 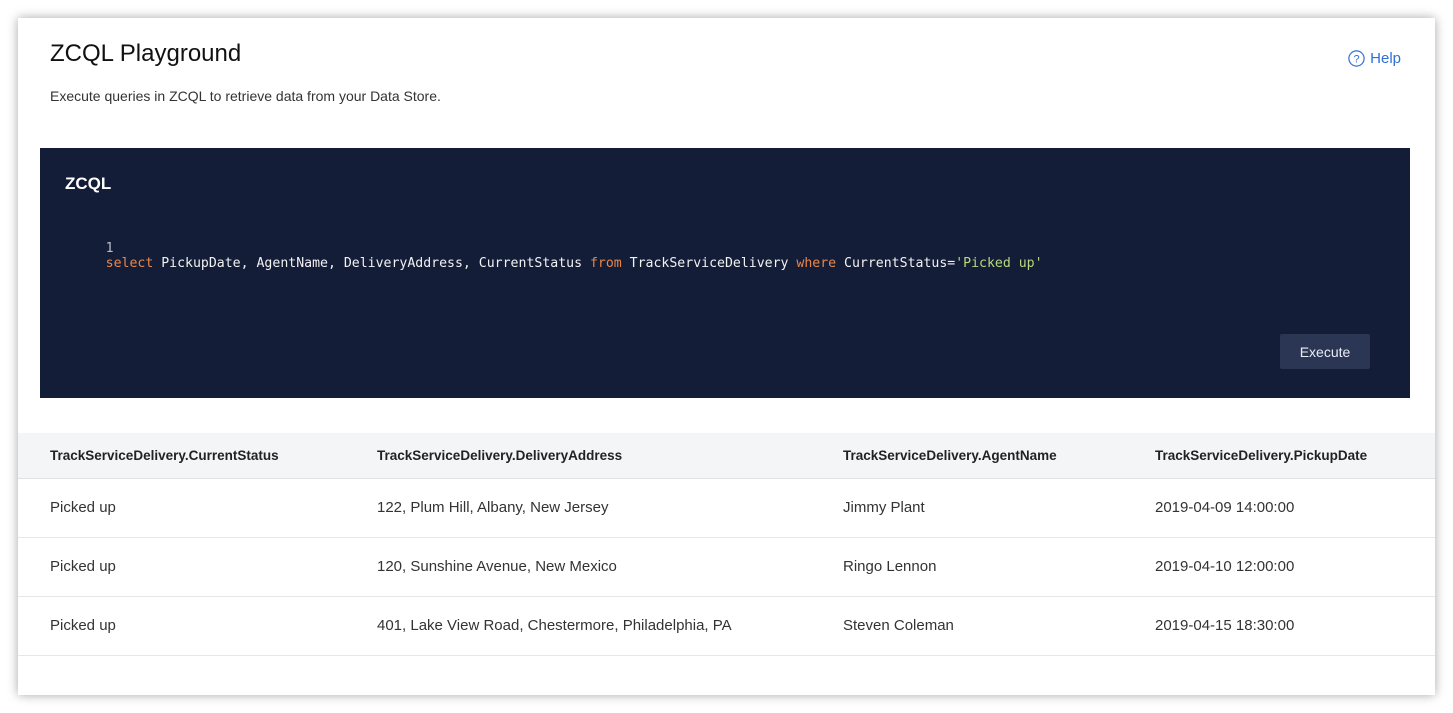 What do you see at coordinates (999, 508) in the screenshot?
I see `table-cell: Jimmy Plant` at bounding box center [999, 508].